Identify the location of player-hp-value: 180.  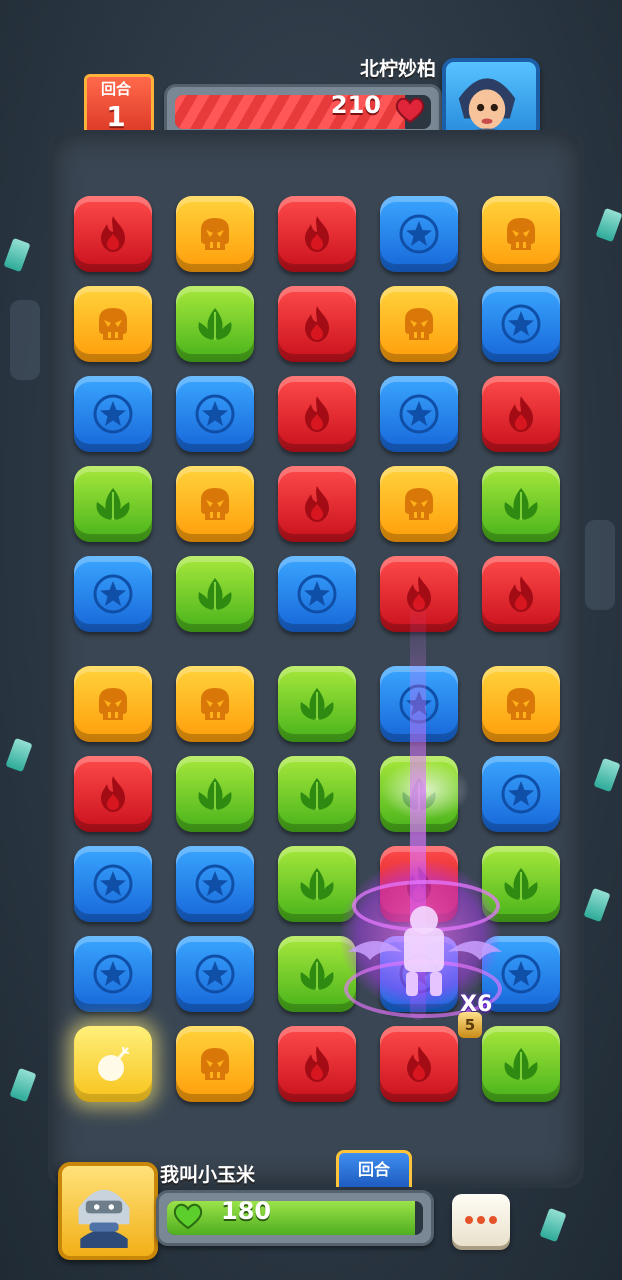
(246, 1211).